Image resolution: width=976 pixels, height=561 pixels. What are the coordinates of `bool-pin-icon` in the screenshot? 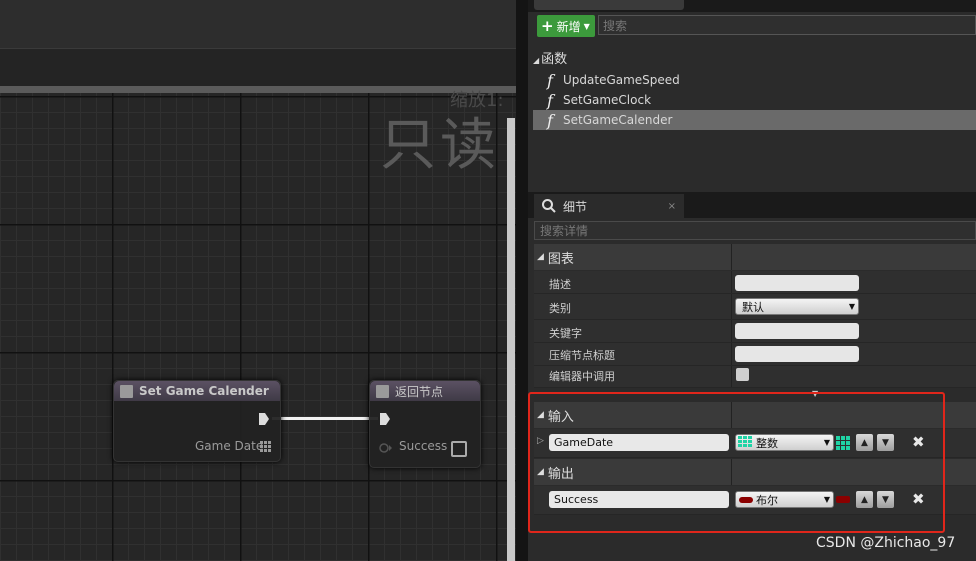 It's located at (386, 448).